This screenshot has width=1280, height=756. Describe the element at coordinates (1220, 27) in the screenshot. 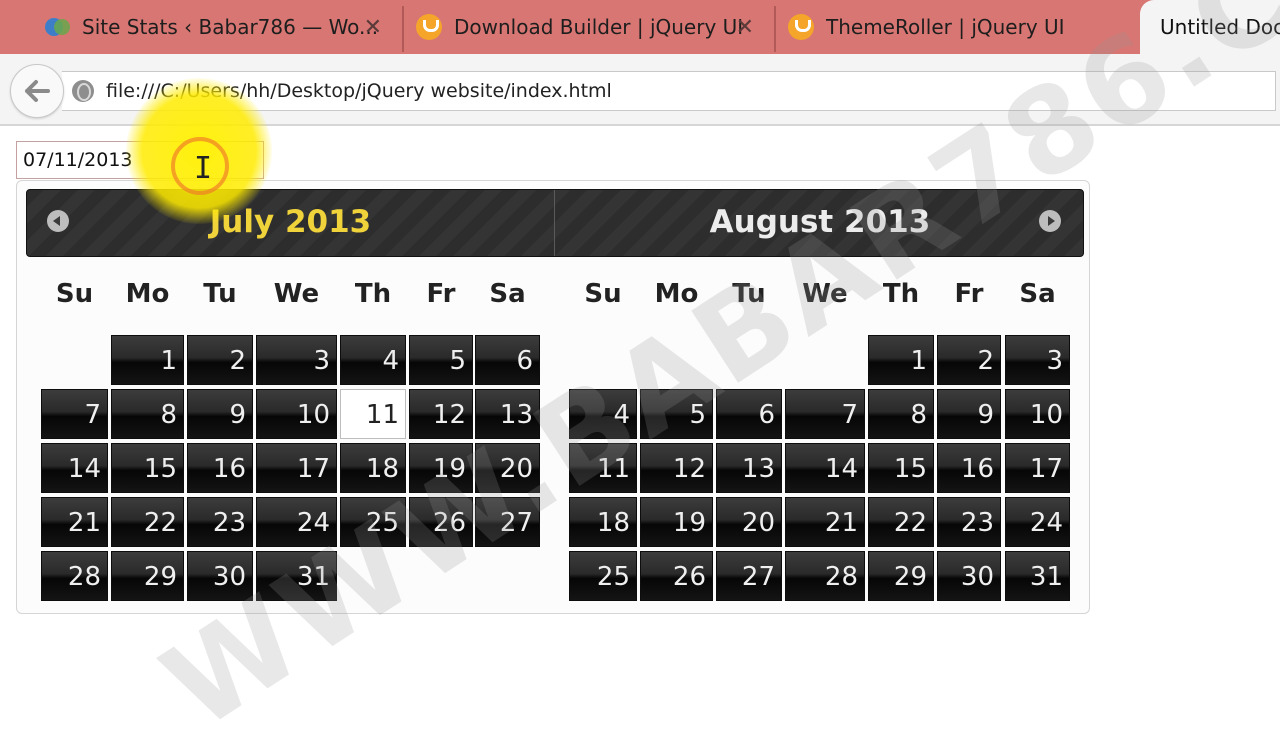

I see `tab-label: Untitled Doc` at that location.